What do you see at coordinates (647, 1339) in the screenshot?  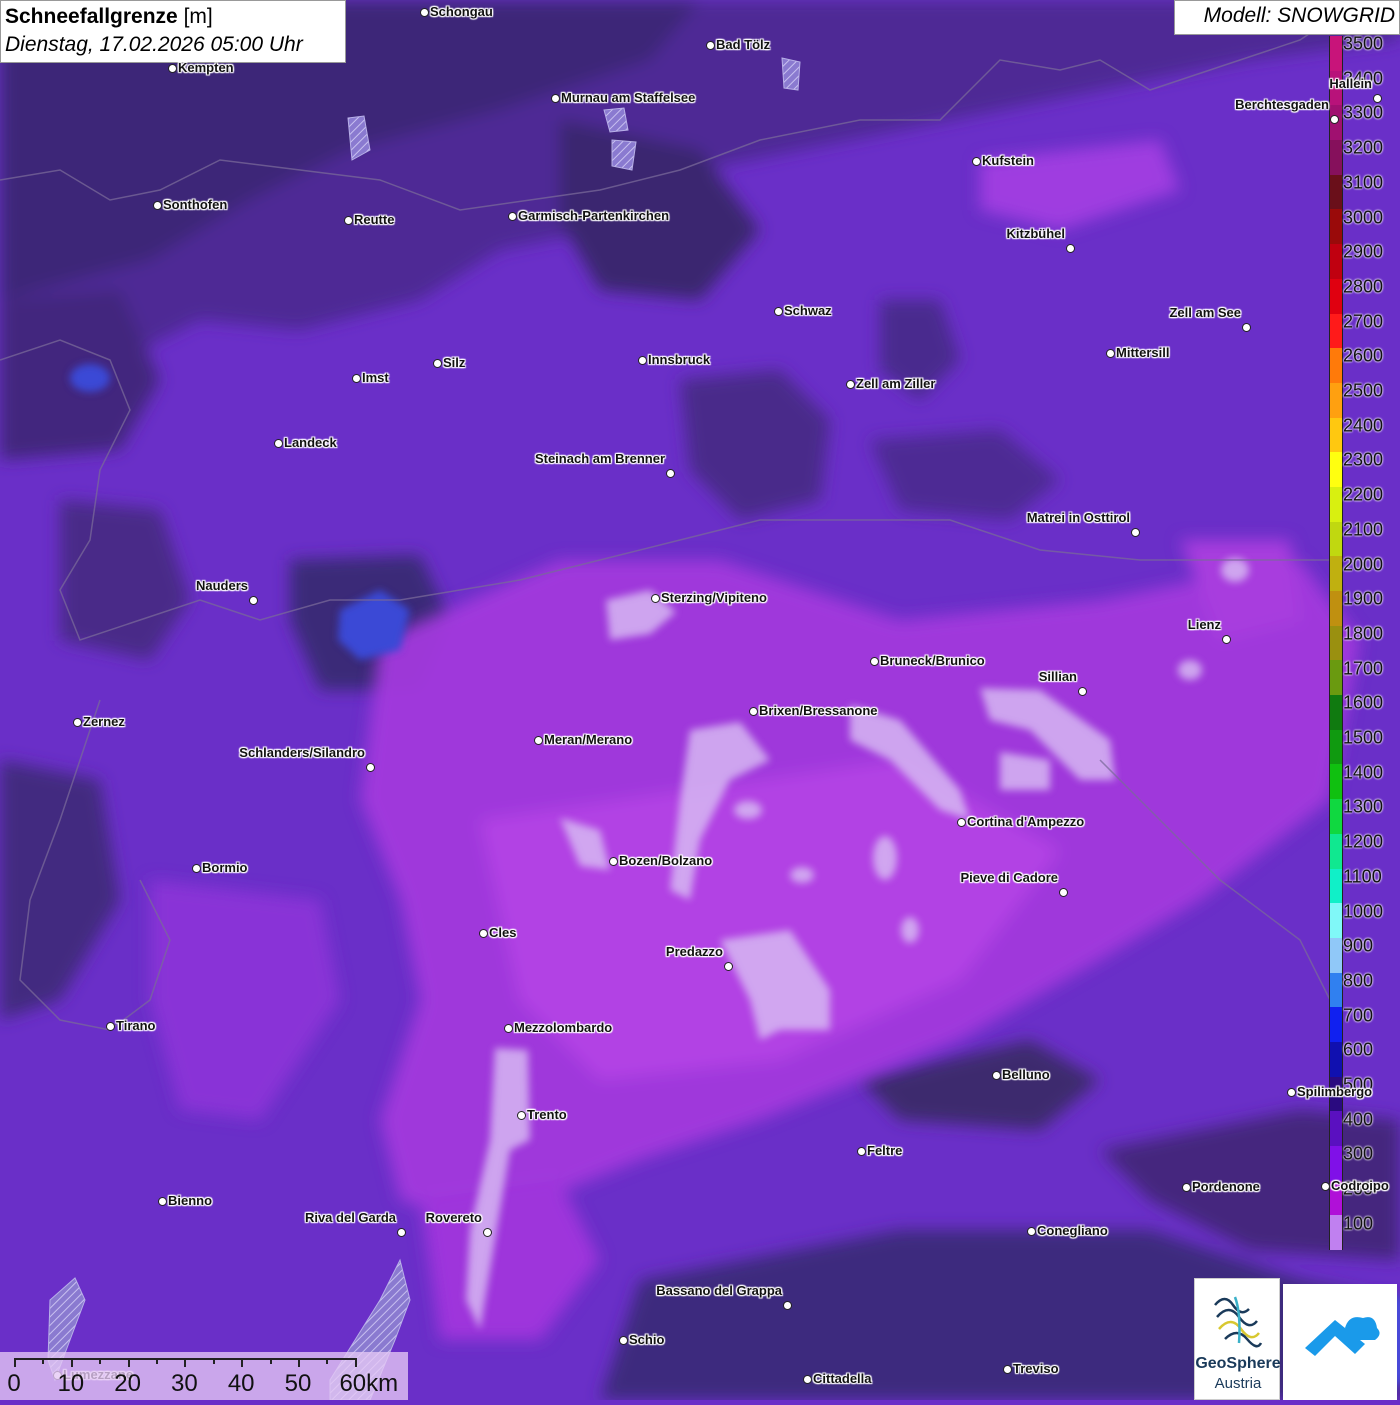 I see `city-label: Schio` at bounding box center [647, 1339].